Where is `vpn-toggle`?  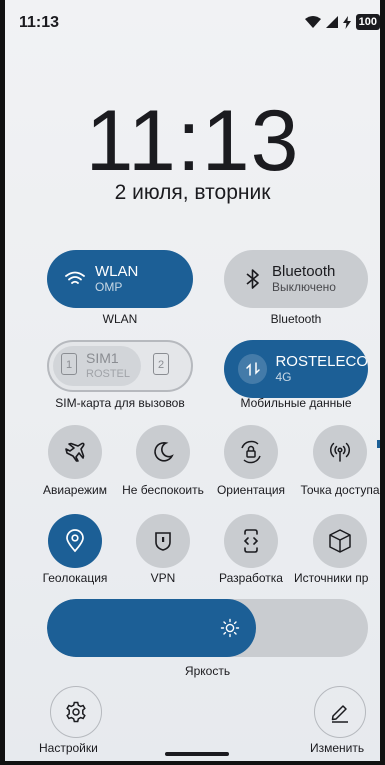 vpn-toggle is located at coordinates (163, 541).